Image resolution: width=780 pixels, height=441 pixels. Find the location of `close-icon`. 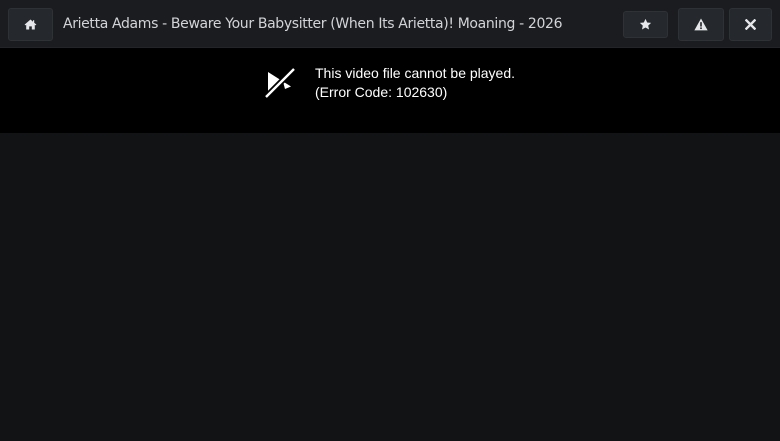

close-icon is located at coordinates (750, 24).